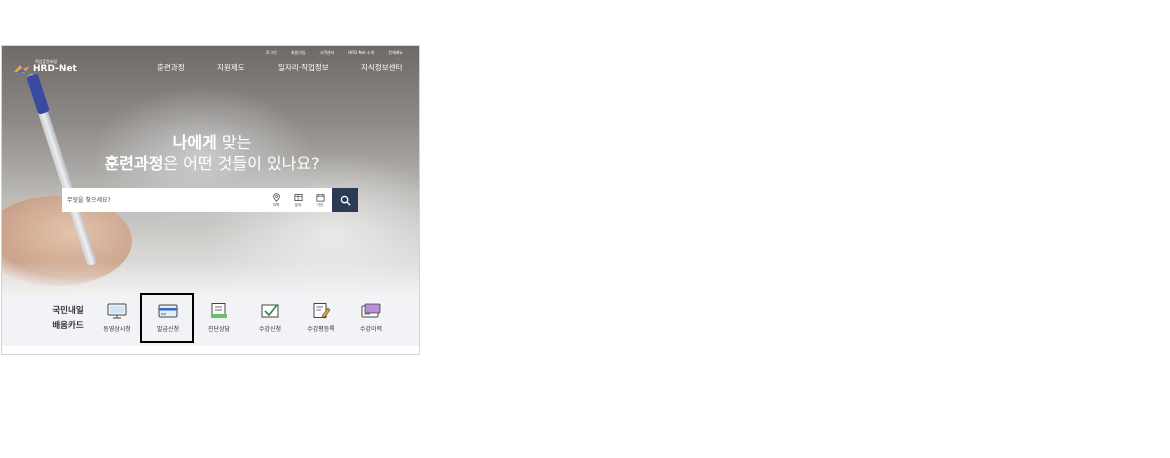 The height and width of the screenshot is (458, 1170). I want to click on signup-link: 회원가입, so click(298, 53).